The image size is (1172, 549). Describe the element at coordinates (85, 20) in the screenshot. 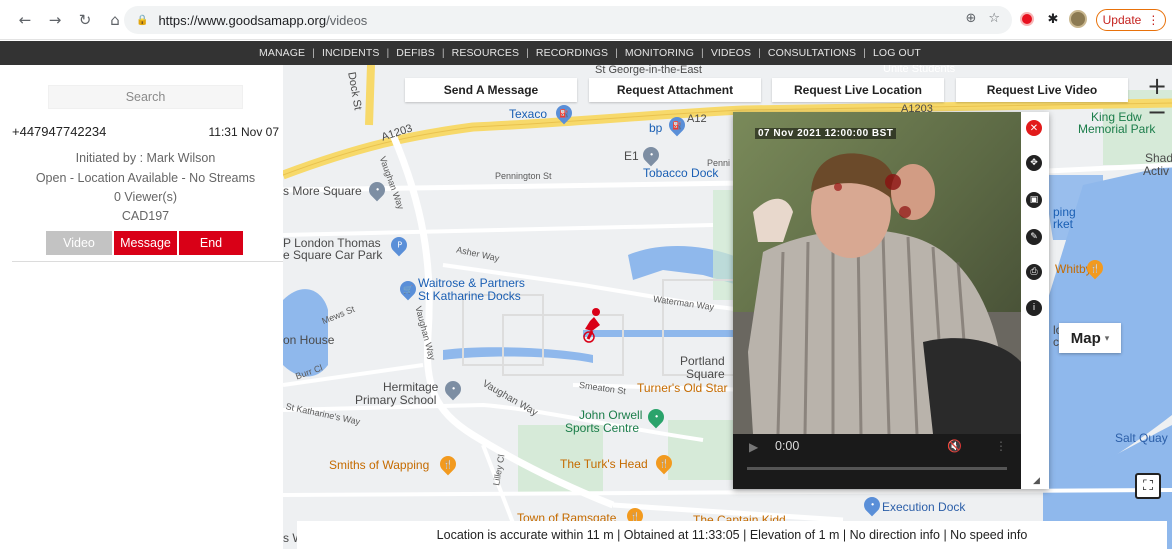

I see `reload-icon: ↻` at that location.